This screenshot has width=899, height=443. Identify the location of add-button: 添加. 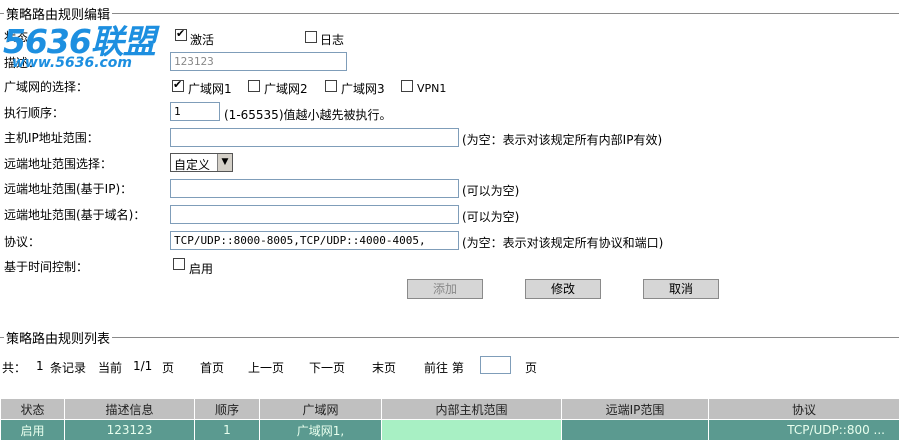
(445, 289).